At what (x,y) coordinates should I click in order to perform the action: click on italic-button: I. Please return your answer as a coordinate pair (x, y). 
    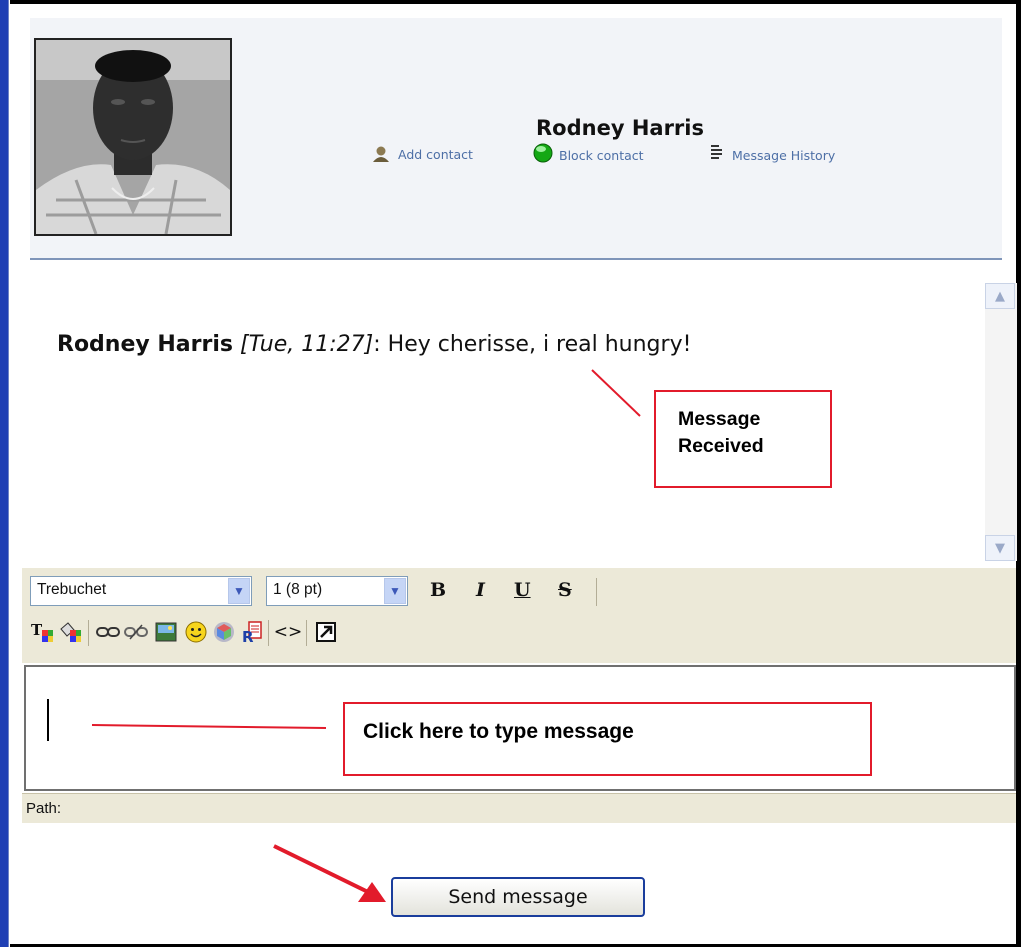
    Looking at the image, I should click on (480, 590).